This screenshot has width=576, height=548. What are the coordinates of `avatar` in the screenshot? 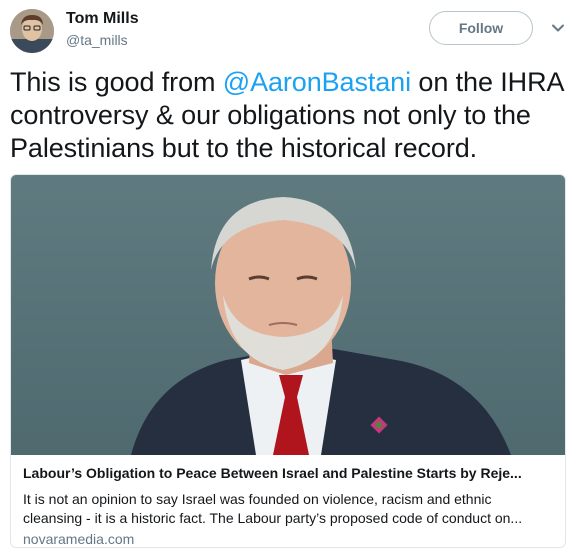 It's located at (32, 31).